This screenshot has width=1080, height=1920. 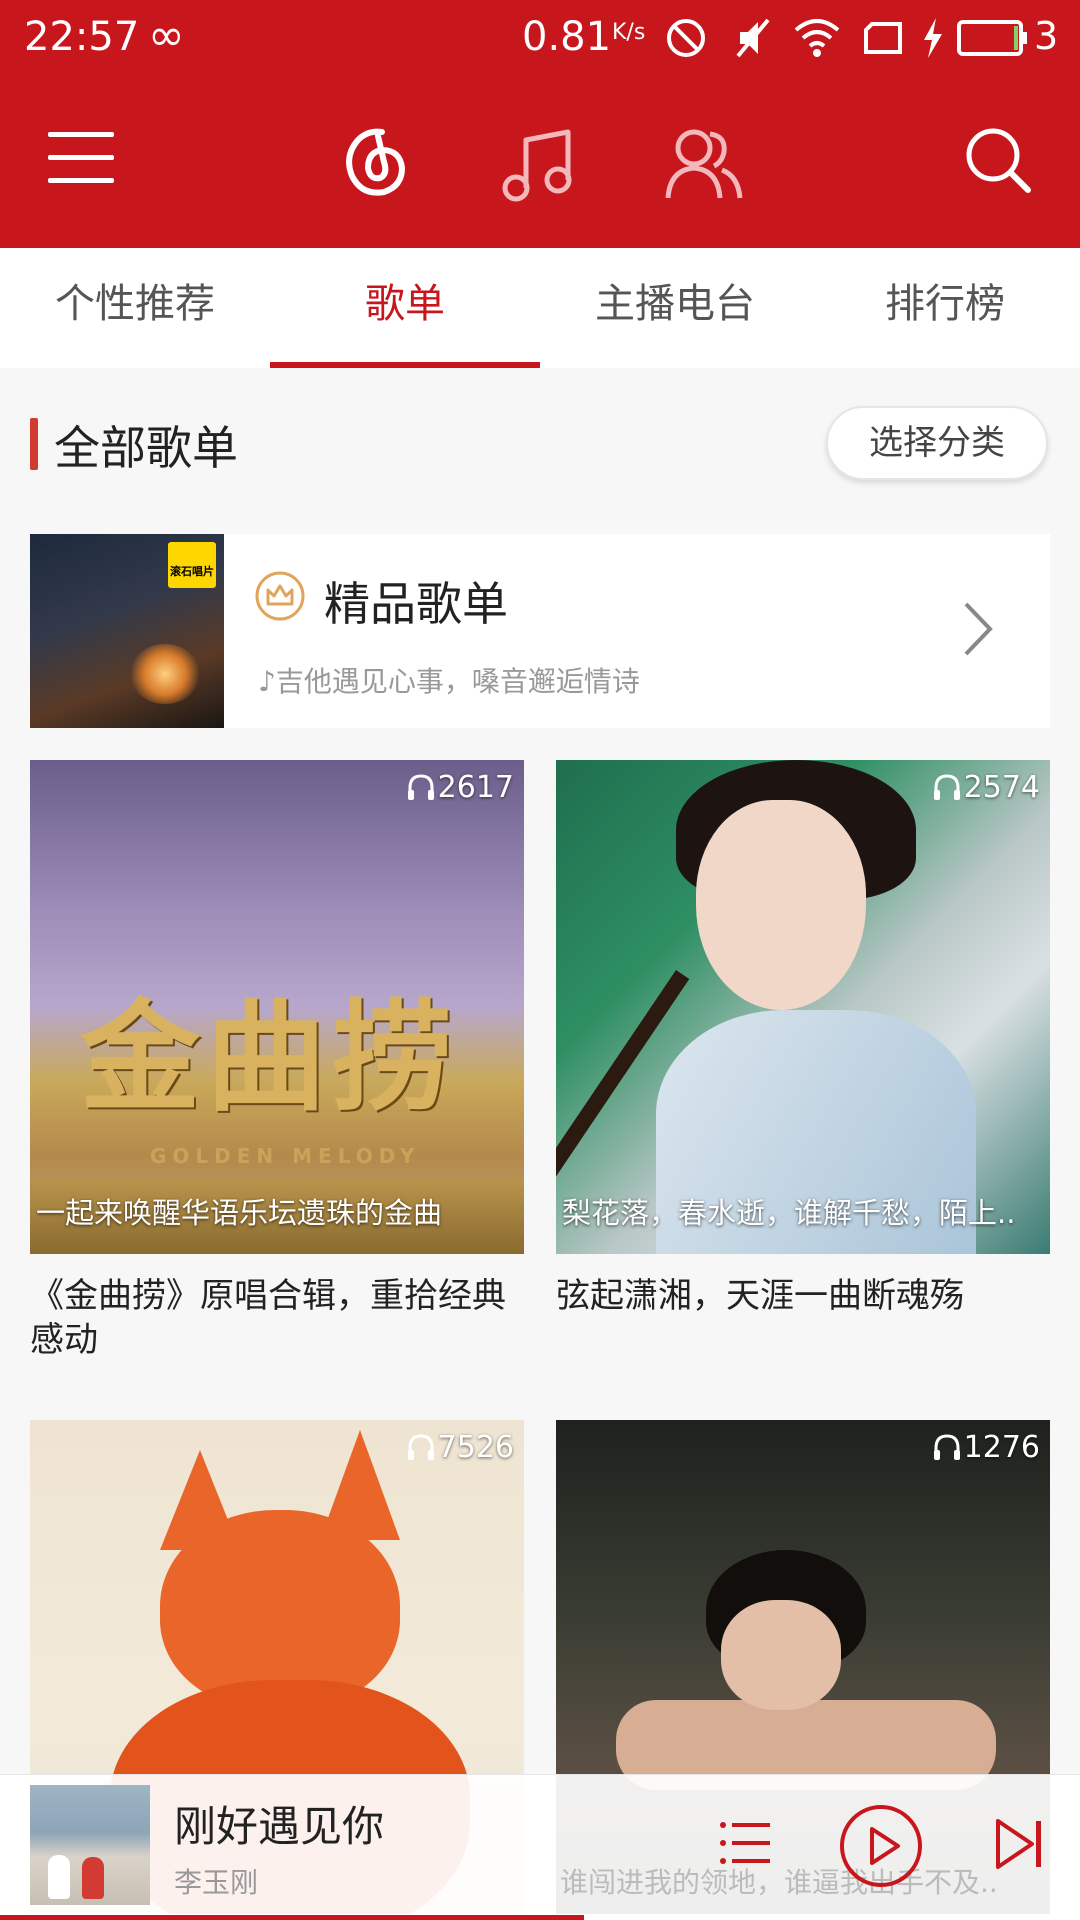 What do you see at coordinates (675, 308) in the screenshot?
I see `tab-anchor-radio: 主播电台` at bounding box center [675, 308].